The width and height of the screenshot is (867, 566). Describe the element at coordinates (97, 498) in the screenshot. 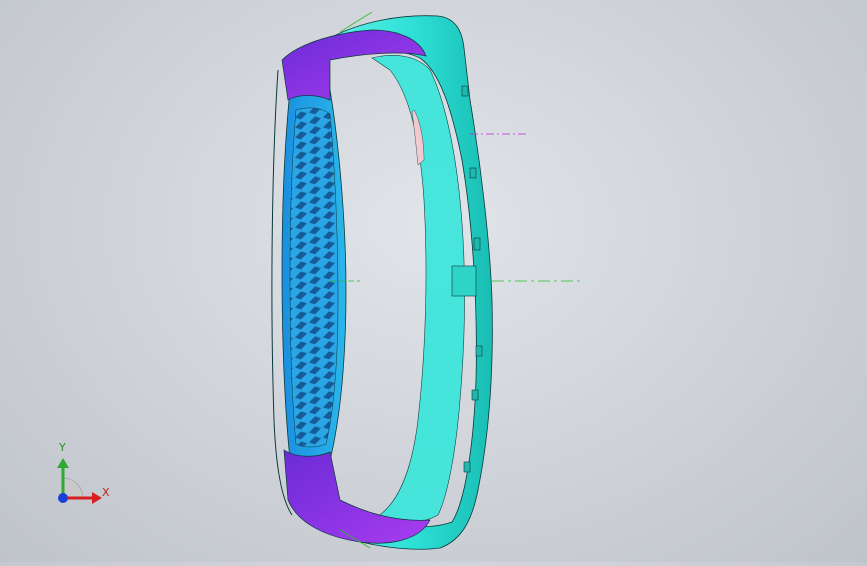

I see `triad-x-arrow` at that location.